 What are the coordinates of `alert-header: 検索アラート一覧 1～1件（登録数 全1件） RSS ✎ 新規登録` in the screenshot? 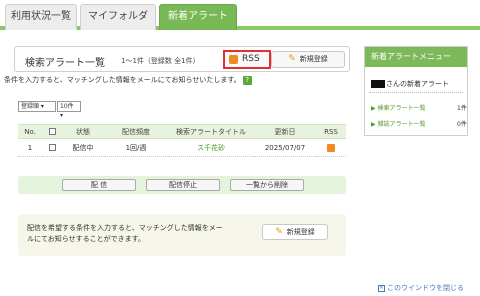 It's located at (182, 59).